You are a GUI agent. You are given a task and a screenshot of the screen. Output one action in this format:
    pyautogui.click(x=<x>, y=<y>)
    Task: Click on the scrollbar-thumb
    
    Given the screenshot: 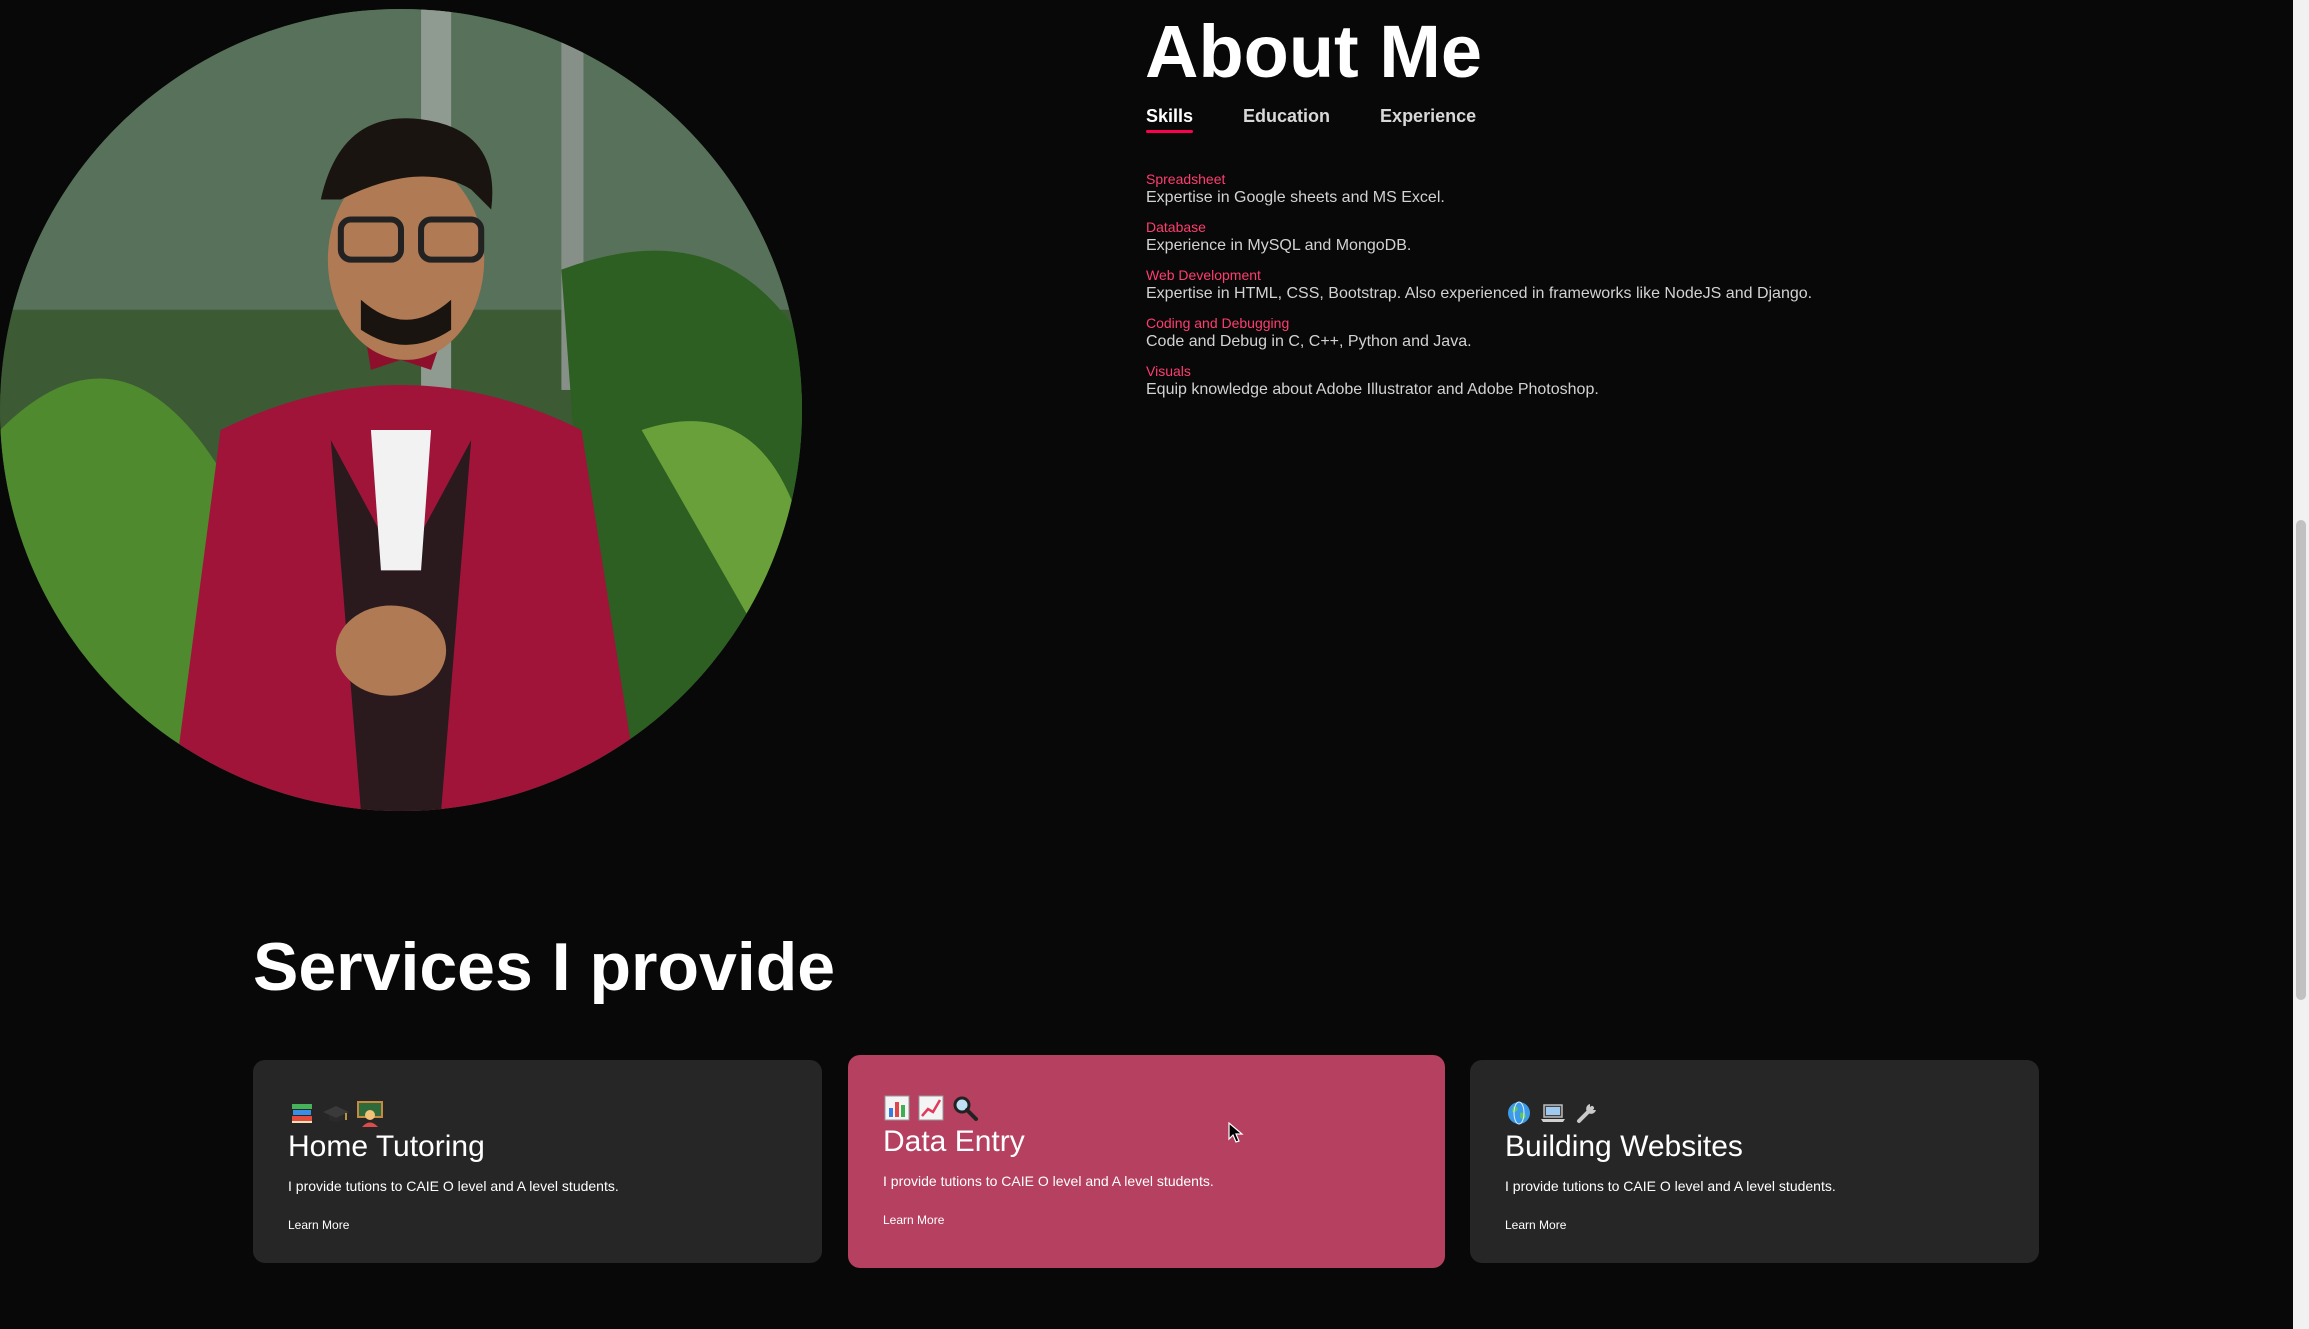 What is the action you would take?
    pyautogui.click(x=2301, y=760)
    